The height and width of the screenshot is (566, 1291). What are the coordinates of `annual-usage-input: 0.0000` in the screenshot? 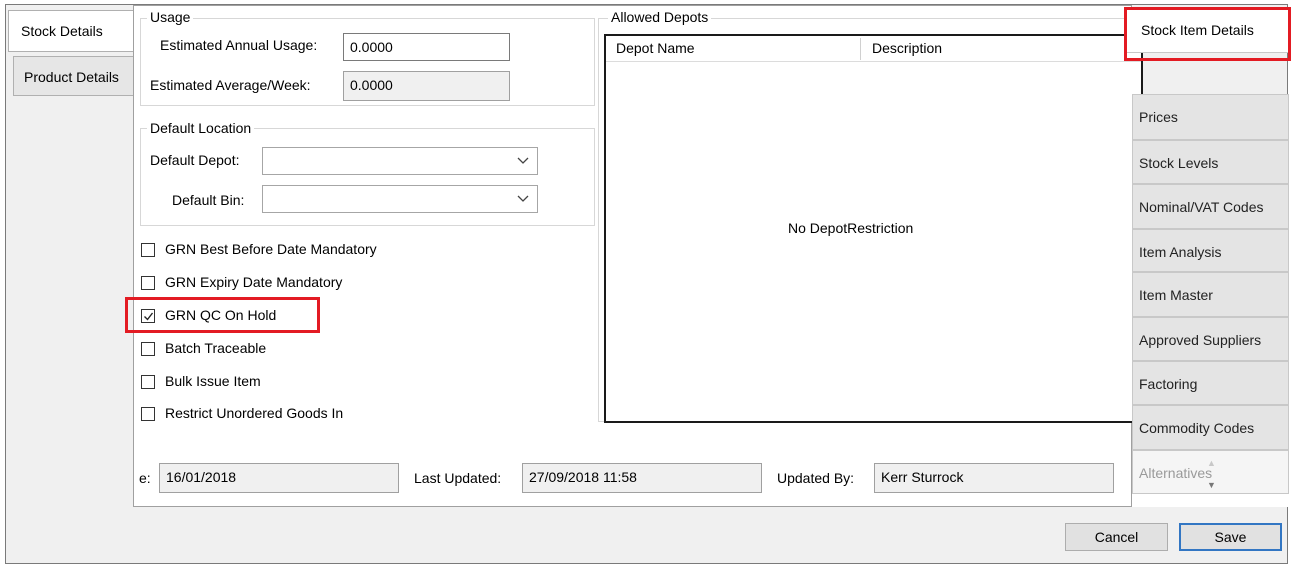 It's located at (426, 47).